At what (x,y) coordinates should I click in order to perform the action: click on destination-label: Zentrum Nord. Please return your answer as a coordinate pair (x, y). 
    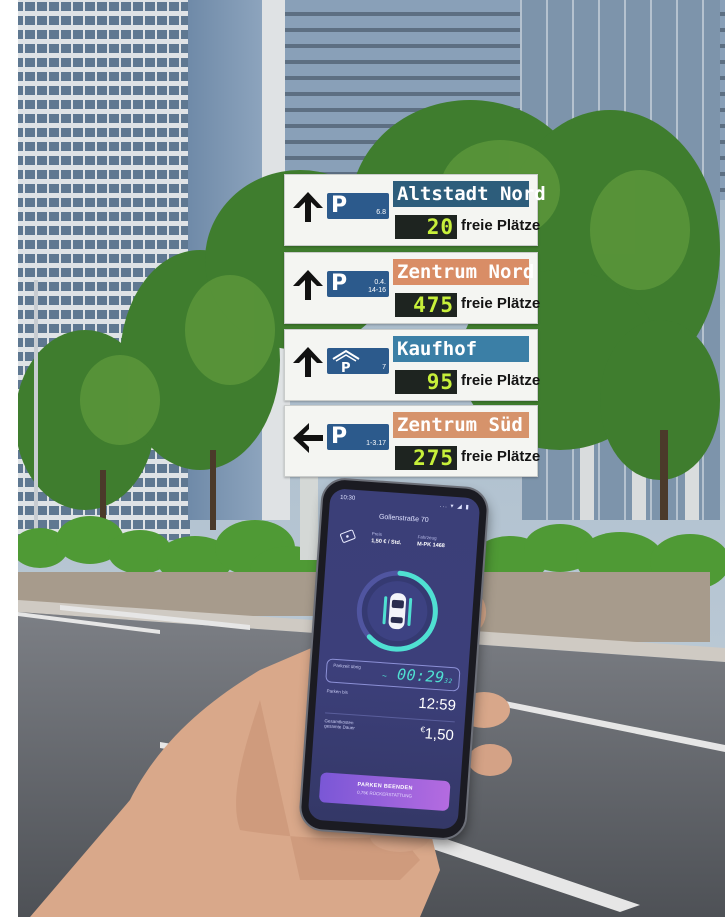
    Looking at the image, I should click on (463, 272).